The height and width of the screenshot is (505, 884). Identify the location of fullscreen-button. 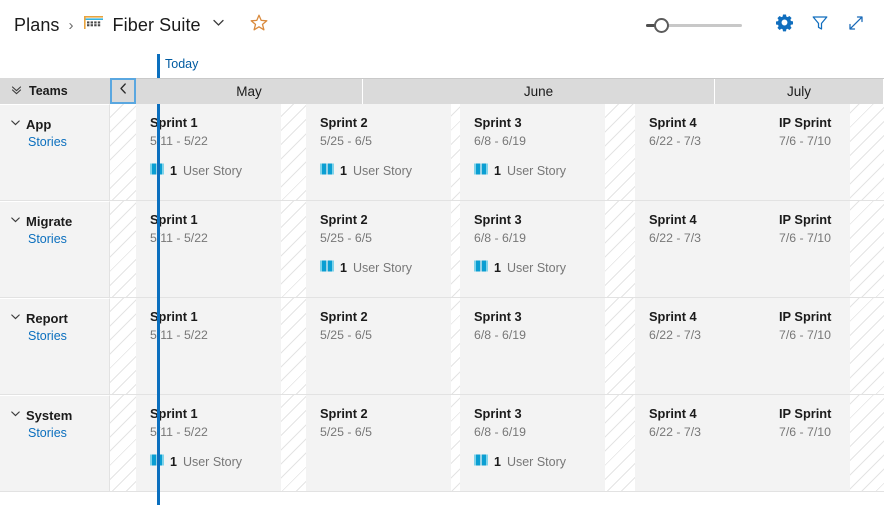
(856, 25).